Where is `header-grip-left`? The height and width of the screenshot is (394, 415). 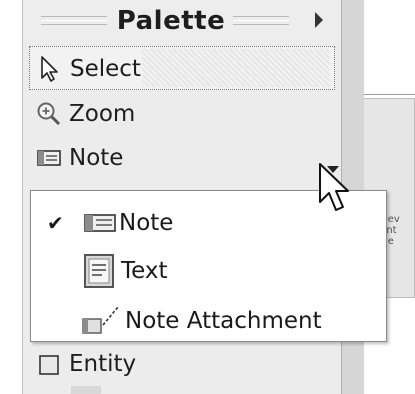 header-grip-left is located at coordinates (74, 21).